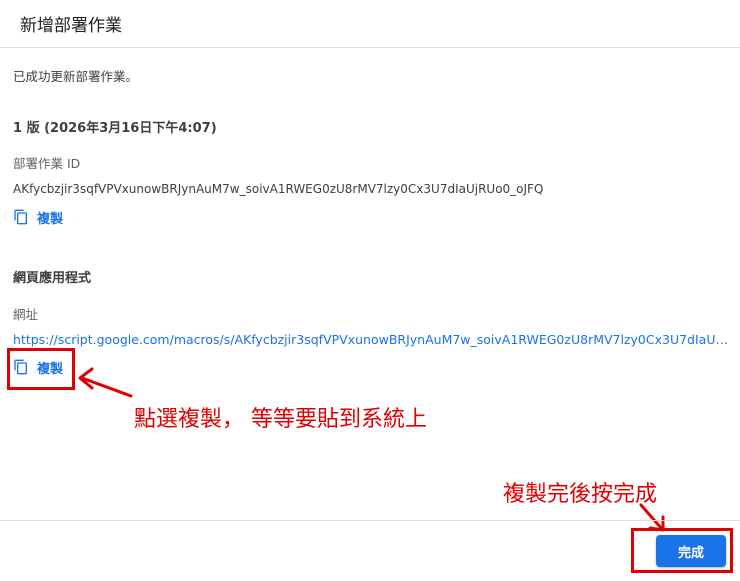  I want to click on highlight-copy-box, so click(41, 369).